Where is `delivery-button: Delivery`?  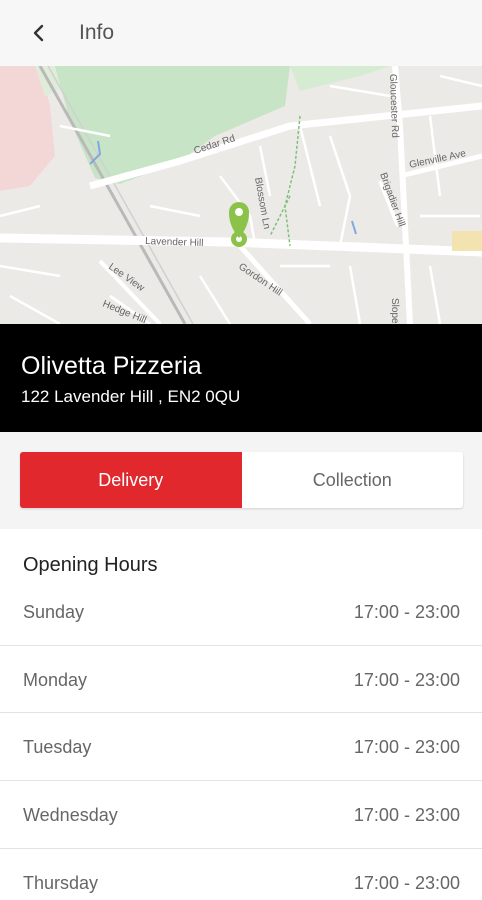
delivery-button: Delivery is located at coordinates (131, 480).